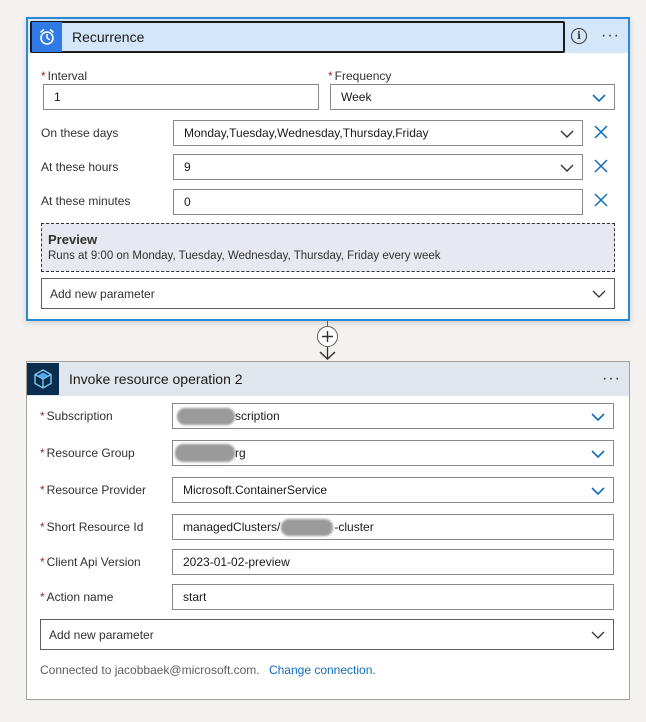 The image size is (646, 722). I want to click on info-icon: i, so click(579, 36).